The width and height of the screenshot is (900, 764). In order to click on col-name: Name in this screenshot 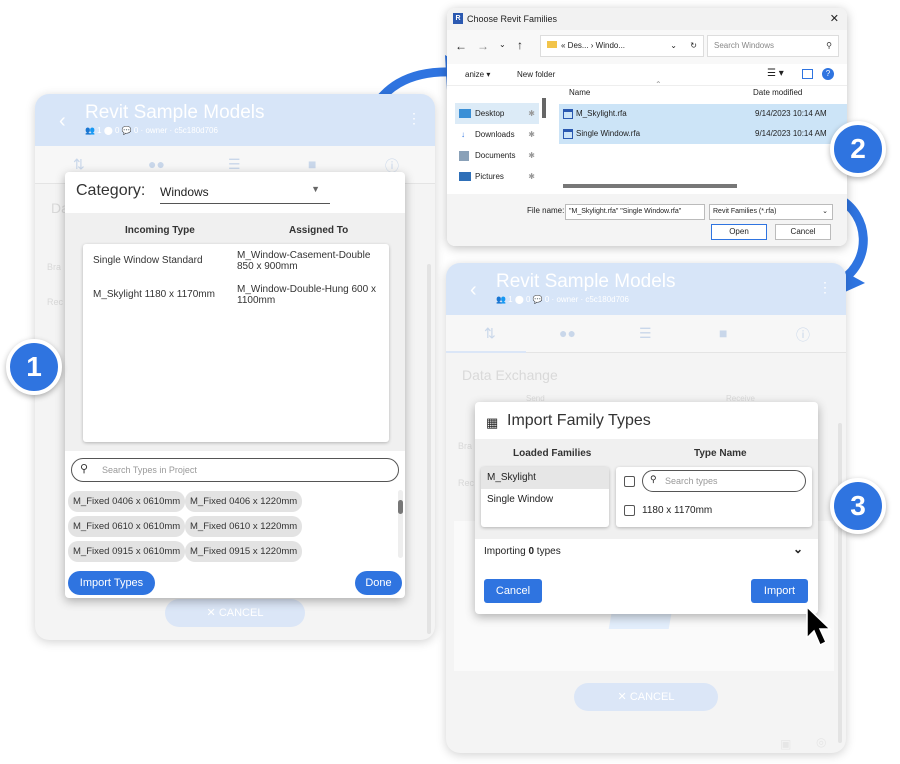, I will do `click(579, 92)`.